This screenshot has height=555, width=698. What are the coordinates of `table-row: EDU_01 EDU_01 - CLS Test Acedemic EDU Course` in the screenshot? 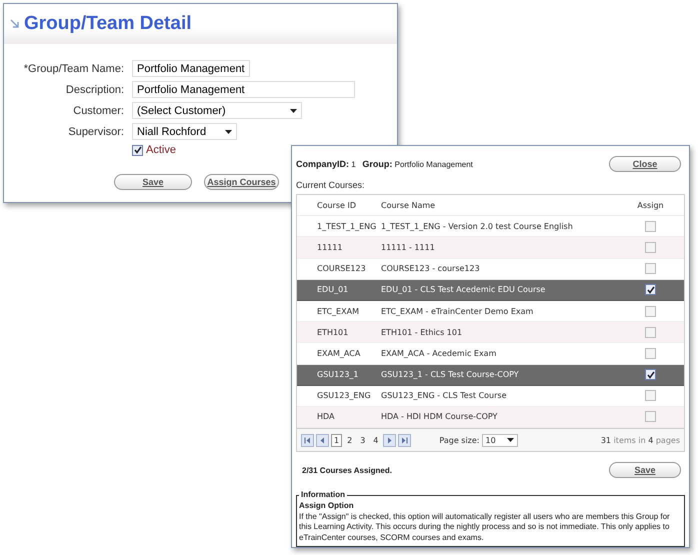 It's located at (490, 290).